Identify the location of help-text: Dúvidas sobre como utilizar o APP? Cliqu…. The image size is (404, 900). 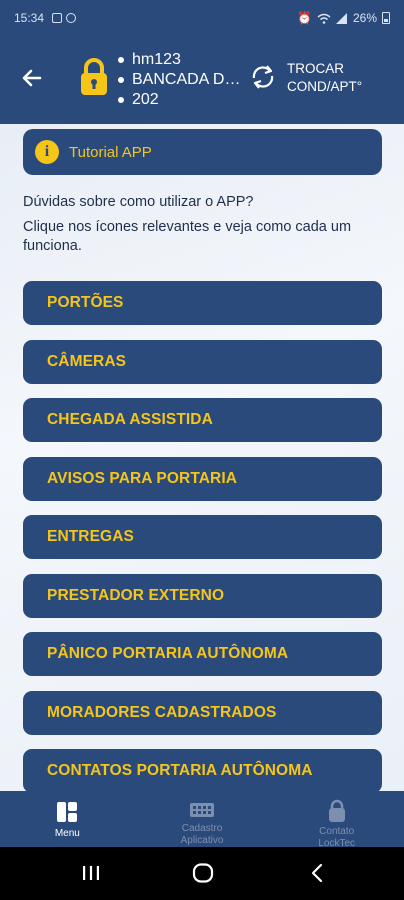
(203, 227).